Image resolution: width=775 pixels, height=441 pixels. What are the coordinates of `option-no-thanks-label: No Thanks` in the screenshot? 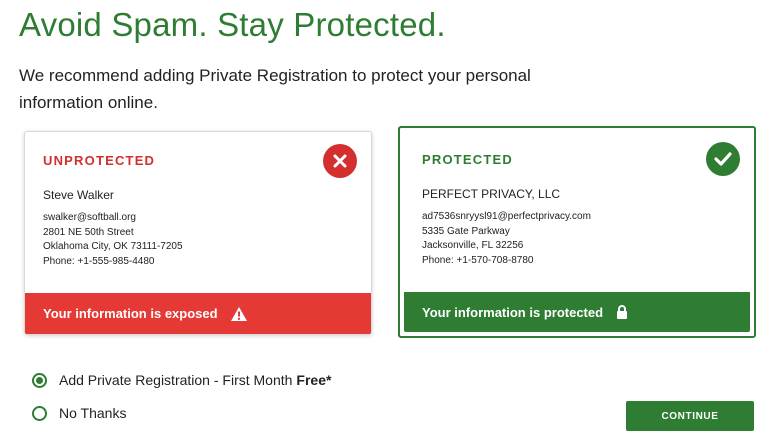 It's located at (93, 413).